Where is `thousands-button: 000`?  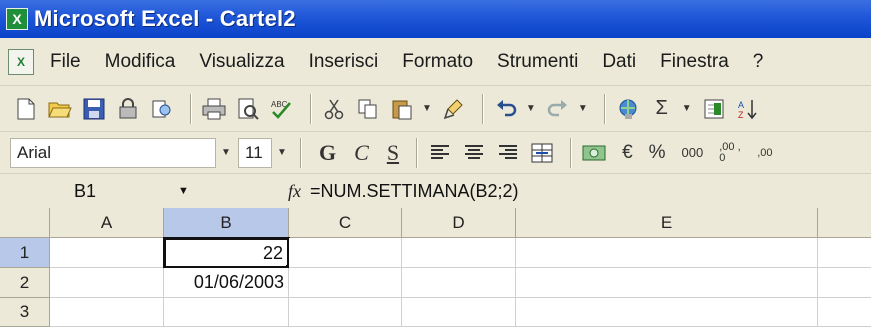 thousands-button: 000 is located at coordinates (693, 152).